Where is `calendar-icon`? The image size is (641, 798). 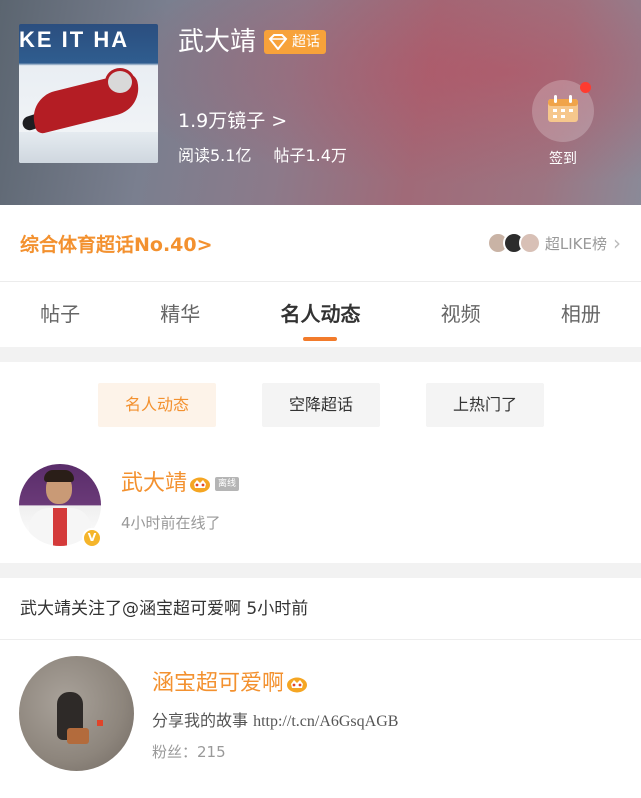
calendar-icon is located at coordinates (563, 111).